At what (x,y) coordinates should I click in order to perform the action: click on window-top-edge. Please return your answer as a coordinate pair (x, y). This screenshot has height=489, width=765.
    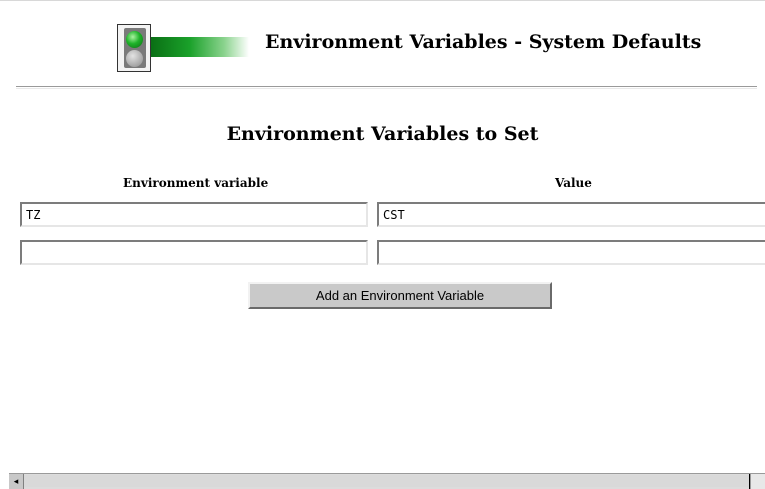
    Looking at the image, I should click on (382, 0).